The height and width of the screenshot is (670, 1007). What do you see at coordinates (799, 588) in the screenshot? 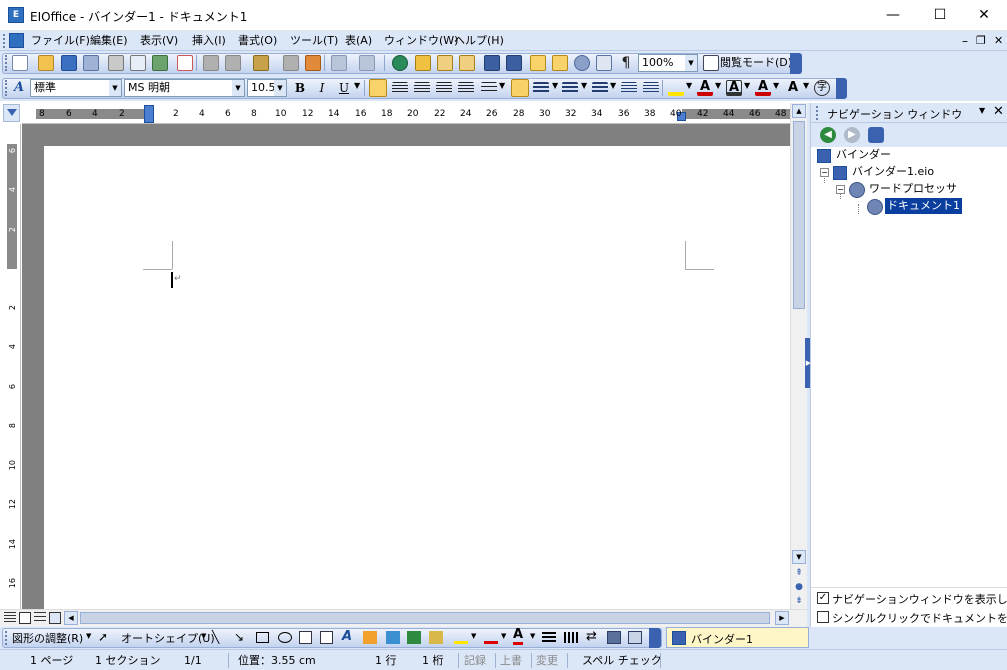
I see `browse-object-icon: ●` at bounding box center [799, 588].